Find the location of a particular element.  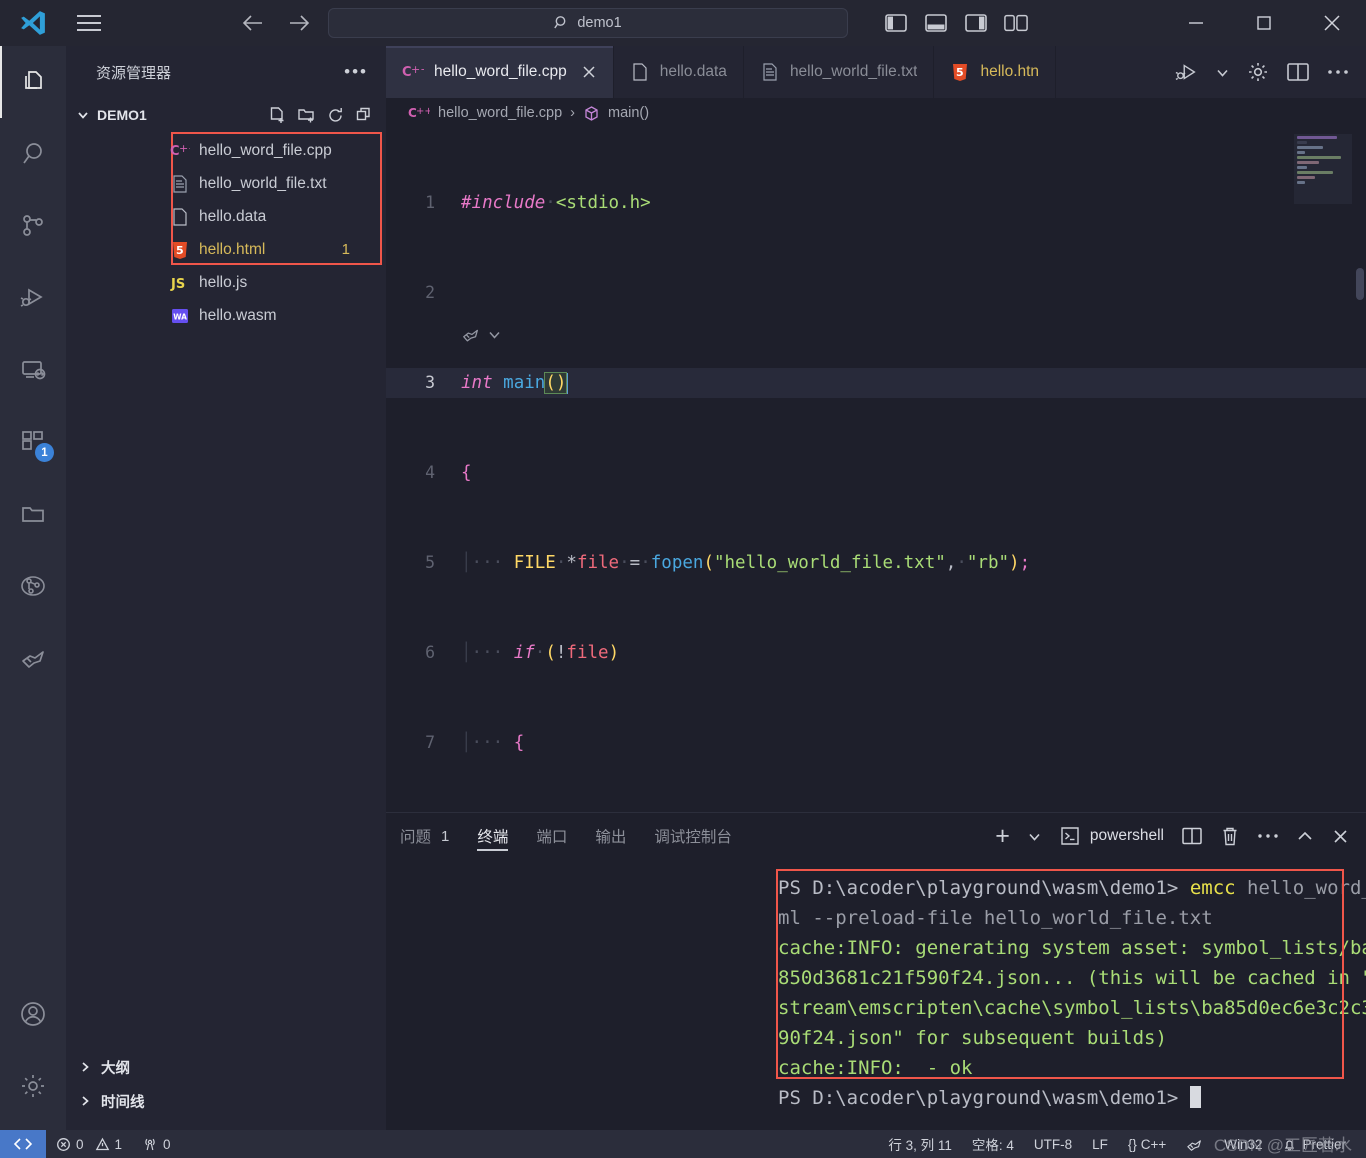

maximize-button is located at coordinates (1264, 23).